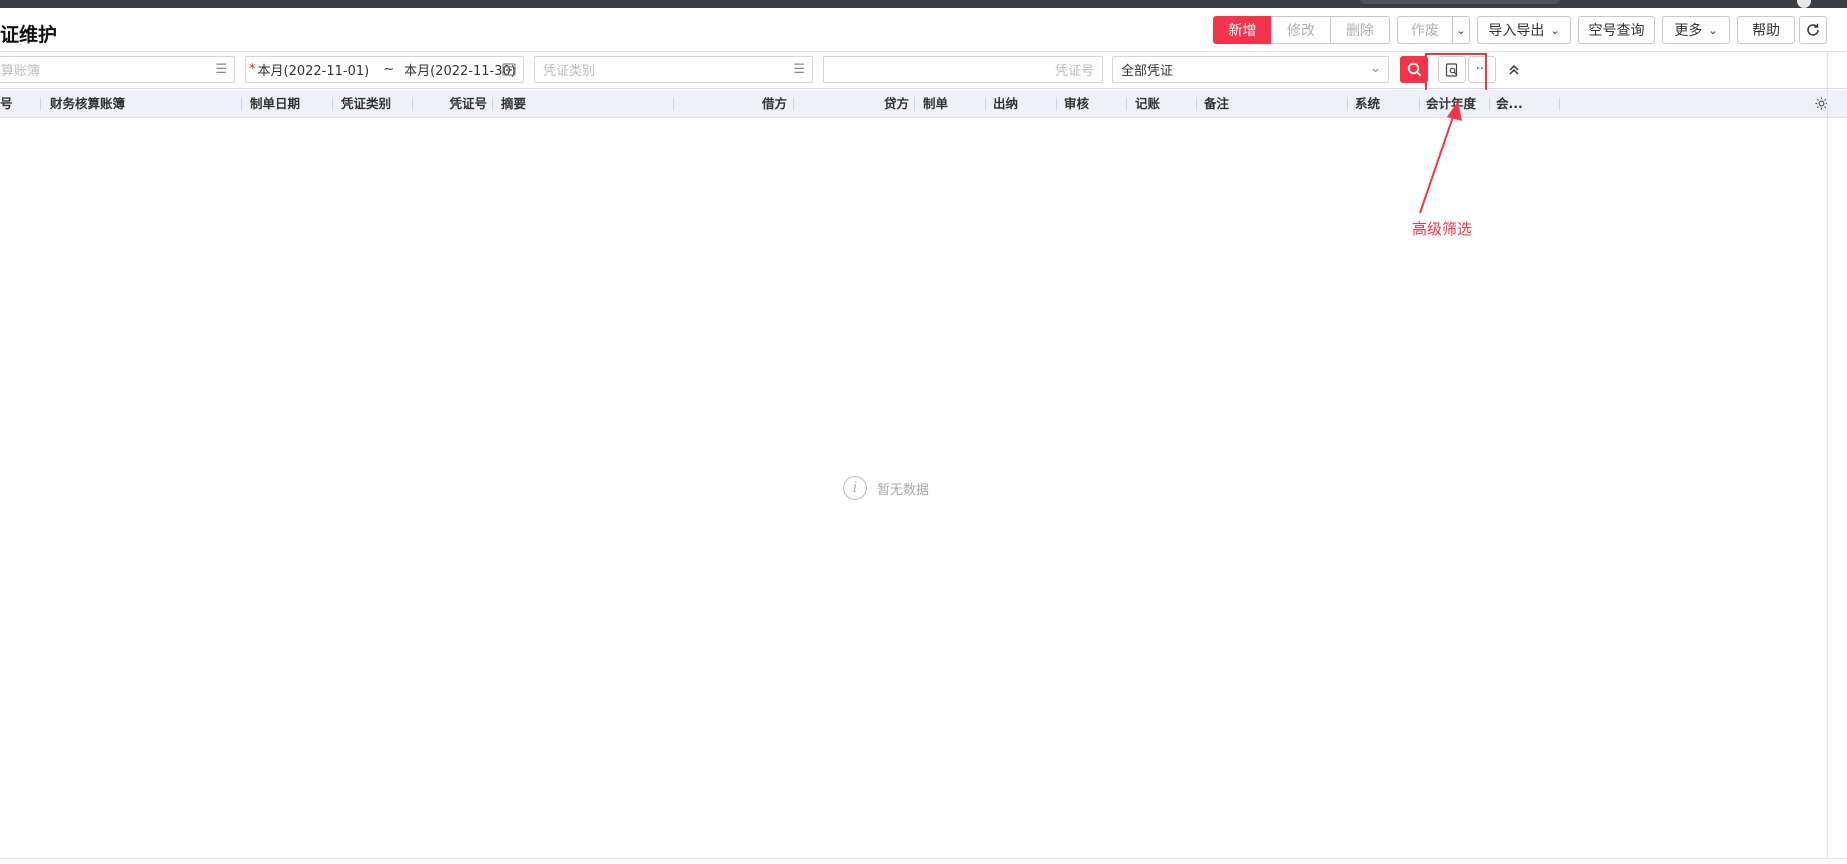 The width and height of the screenshot is (1847, 864). Describe the element at coordinates (451, 104) in the screenshot. I see `column-header: 凭证号` at that location.